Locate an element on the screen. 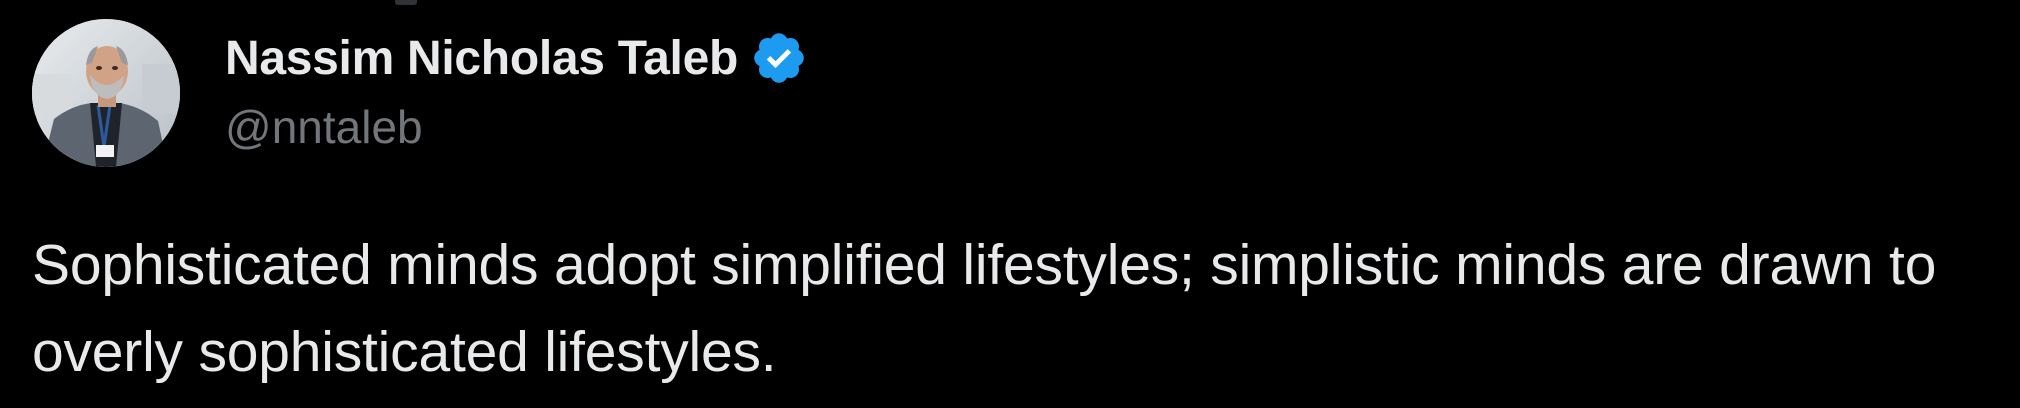 The width and height of the screenshot is (2020, 408). author-name-row: Nassim Nicholas Taleb is located at coordinates (516, 58).